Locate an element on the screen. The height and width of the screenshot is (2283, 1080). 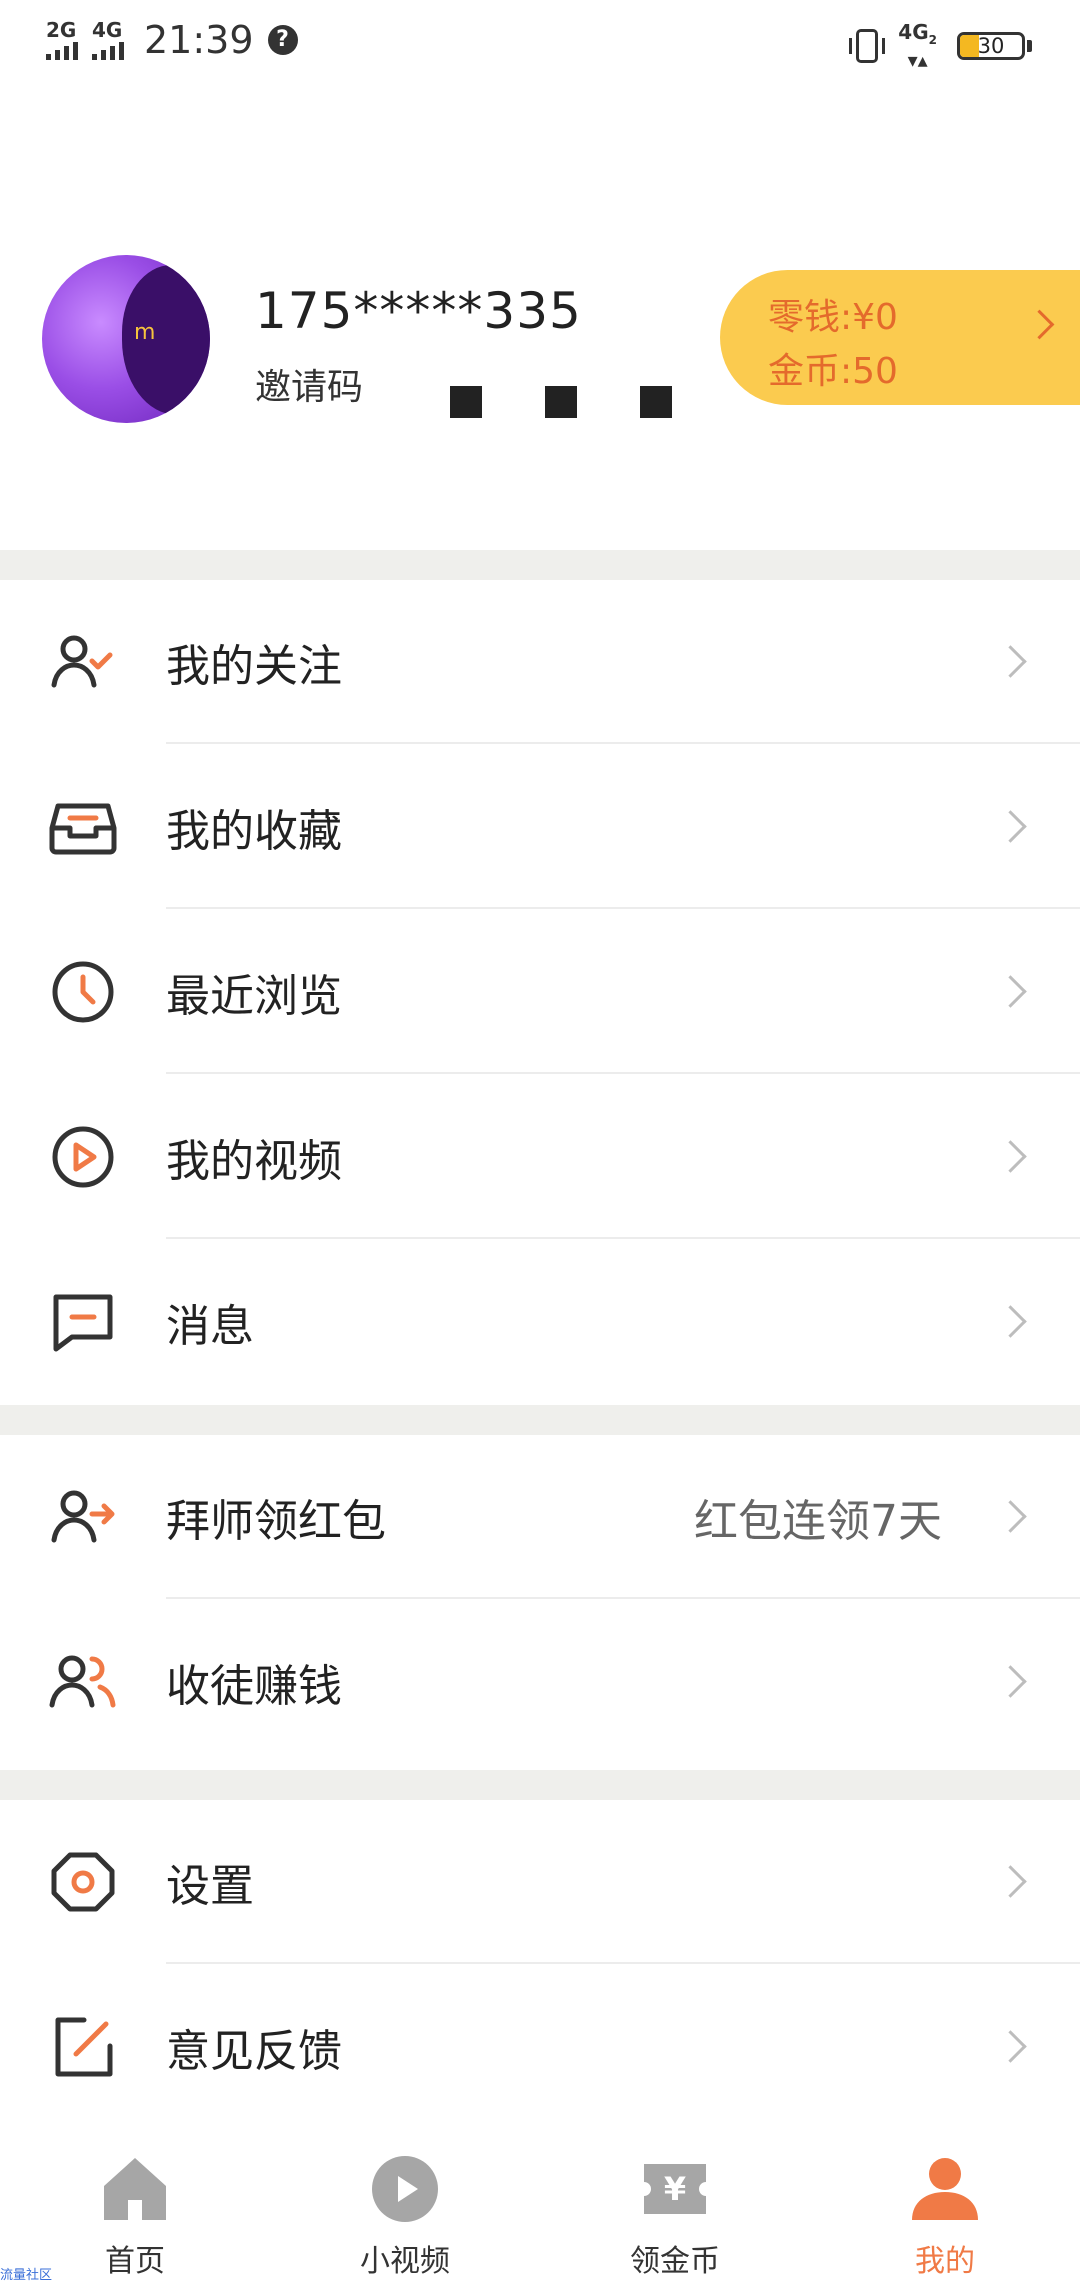
play-icon is located at coordinates (405, 2189).